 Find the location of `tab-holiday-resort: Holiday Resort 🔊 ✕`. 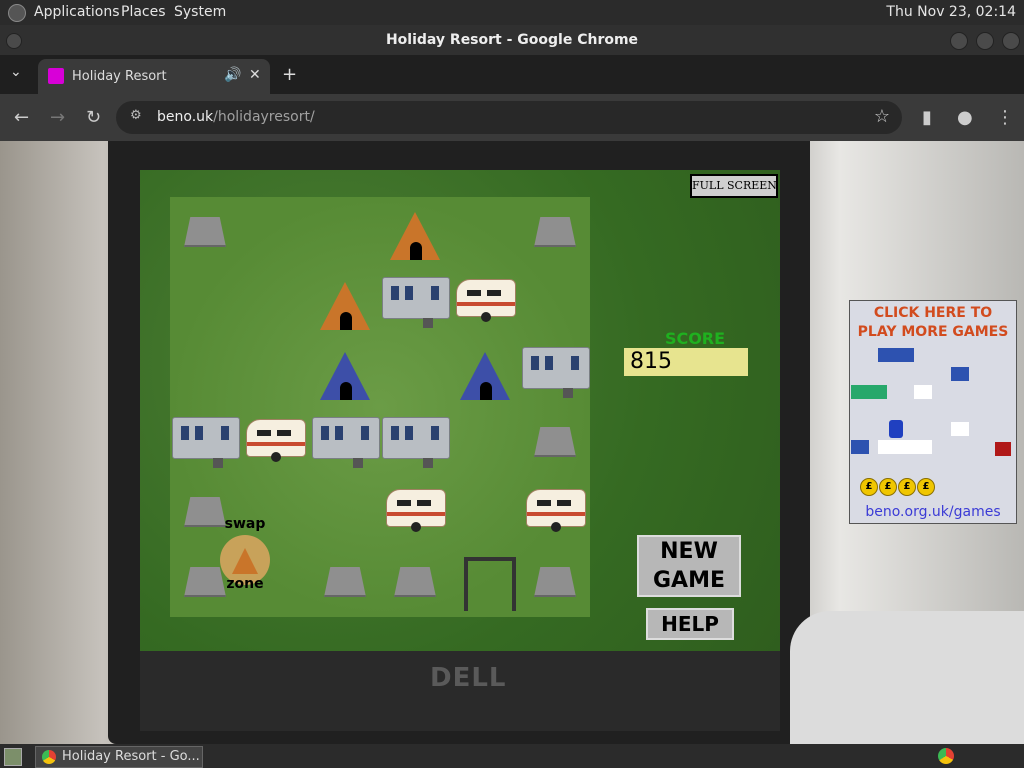

tab-holiday-resort: Holiday Resort 🔊 ✕ is located at coordinates (154, 76).